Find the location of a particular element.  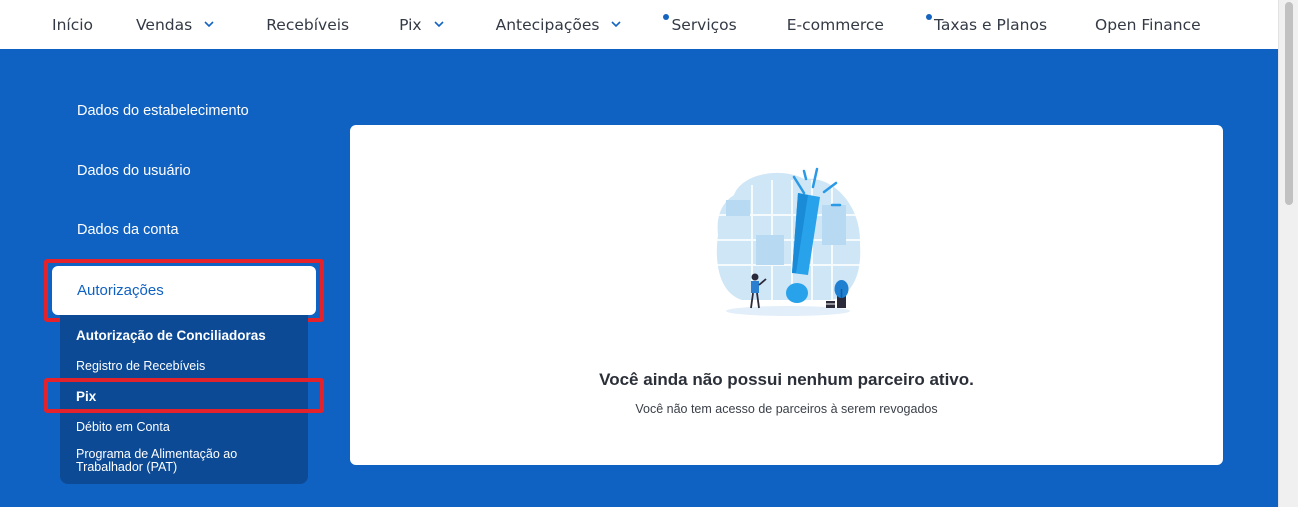

nav-antecipacoes: Antecipações is located at coordinates (559, 25).